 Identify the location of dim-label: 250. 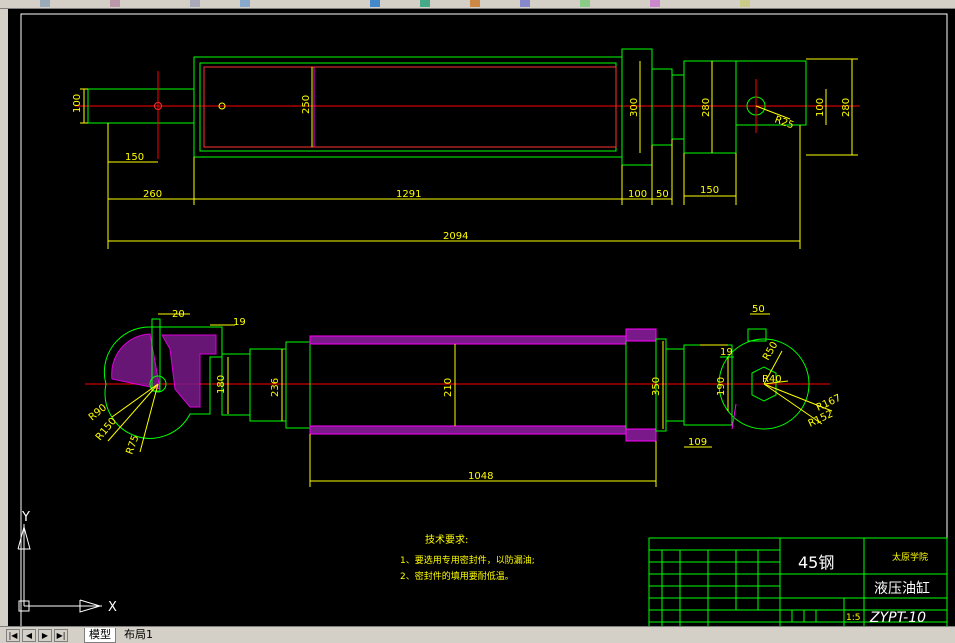
(306, 104).